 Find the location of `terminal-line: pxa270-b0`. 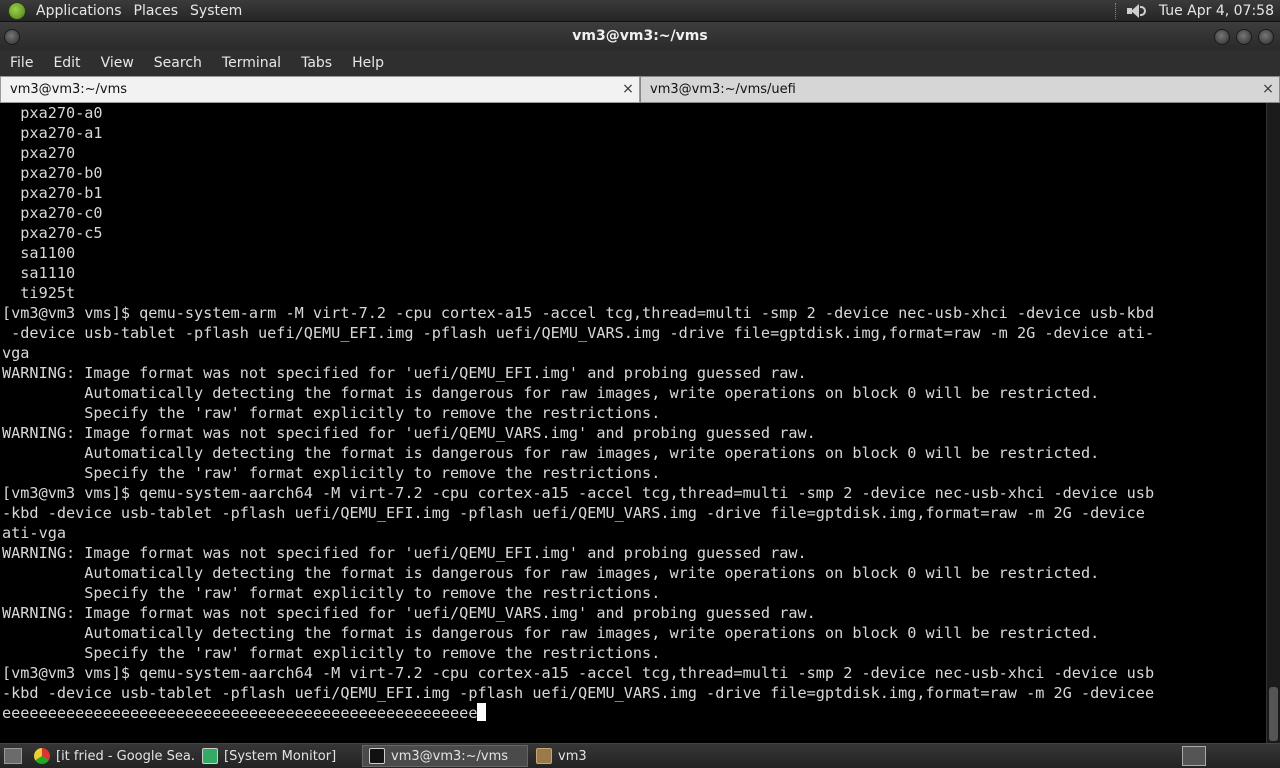

terminal-line: pxa270-b0 is located at coordinates (52, 173).